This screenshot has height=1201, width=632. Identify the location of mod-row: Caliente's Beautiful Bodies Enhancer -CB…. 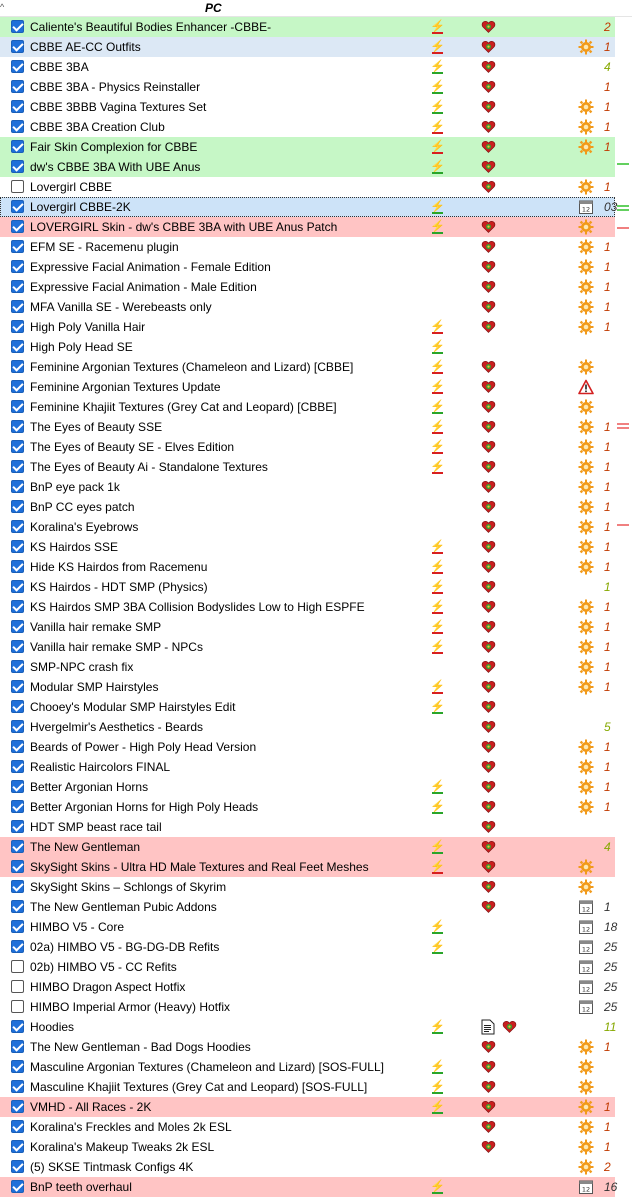
(307, 27).